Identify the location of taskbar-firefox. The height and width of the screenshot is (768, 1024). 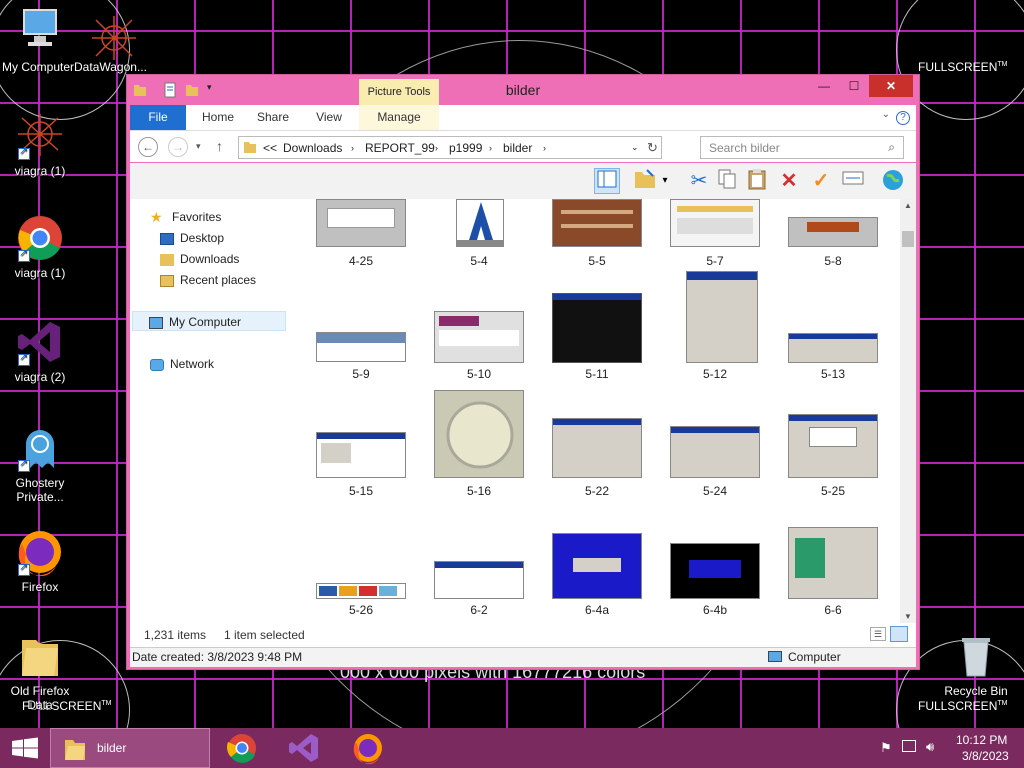
(368, 748).